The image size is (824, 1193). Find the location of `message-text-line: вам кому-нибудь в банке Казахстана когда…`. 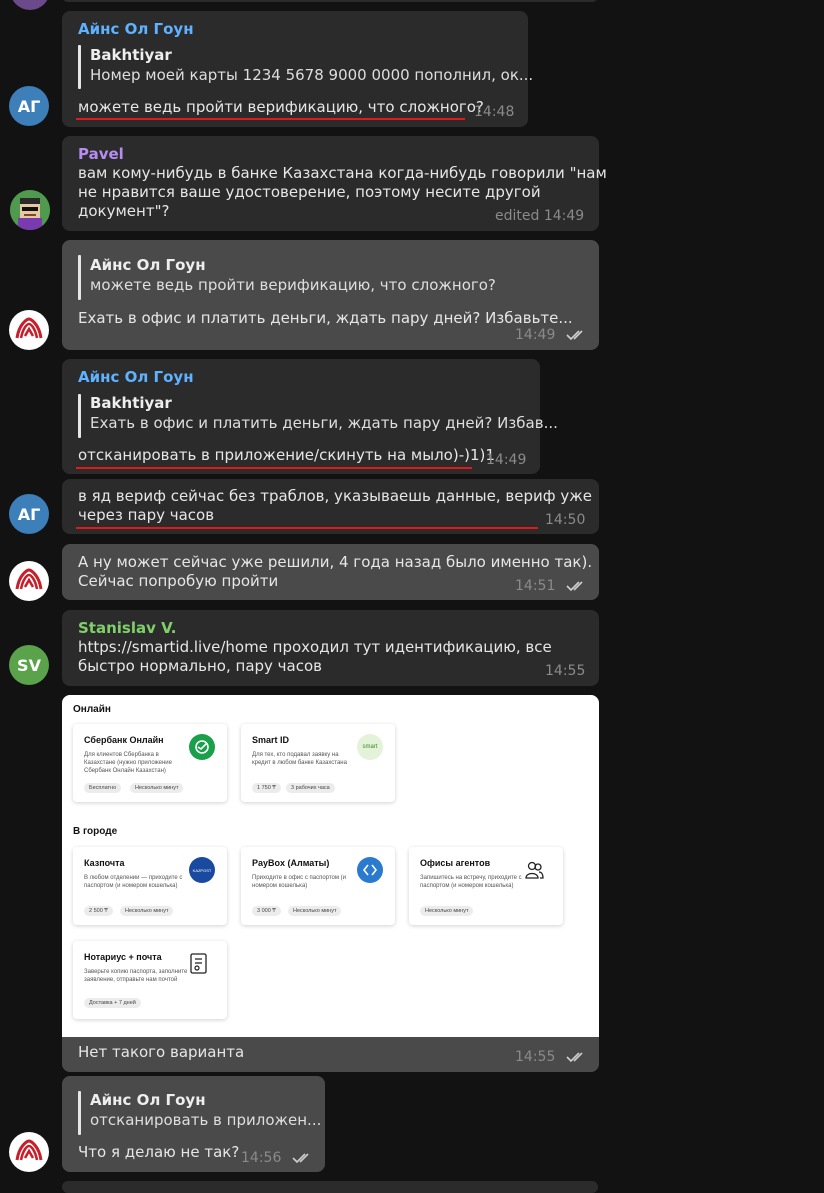

message-text-line: вам кому-нибудь в банке Казахстана когда… is located at coordinates (342, 173).